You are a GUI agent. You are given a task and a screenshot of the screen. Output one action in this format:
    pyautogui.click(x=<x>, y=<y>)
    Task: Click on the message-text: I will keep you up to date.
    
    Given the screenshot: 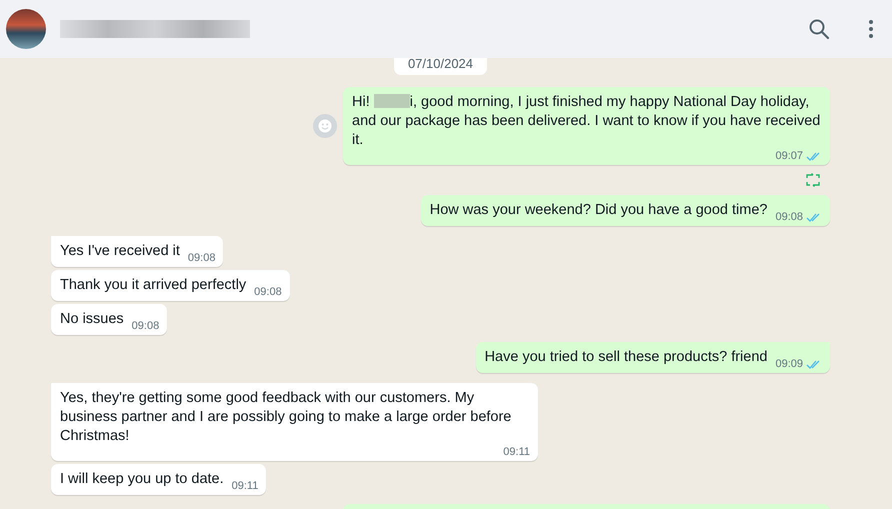 What is the action you would take?
    pyautogui.click(x=142, y=479)
    